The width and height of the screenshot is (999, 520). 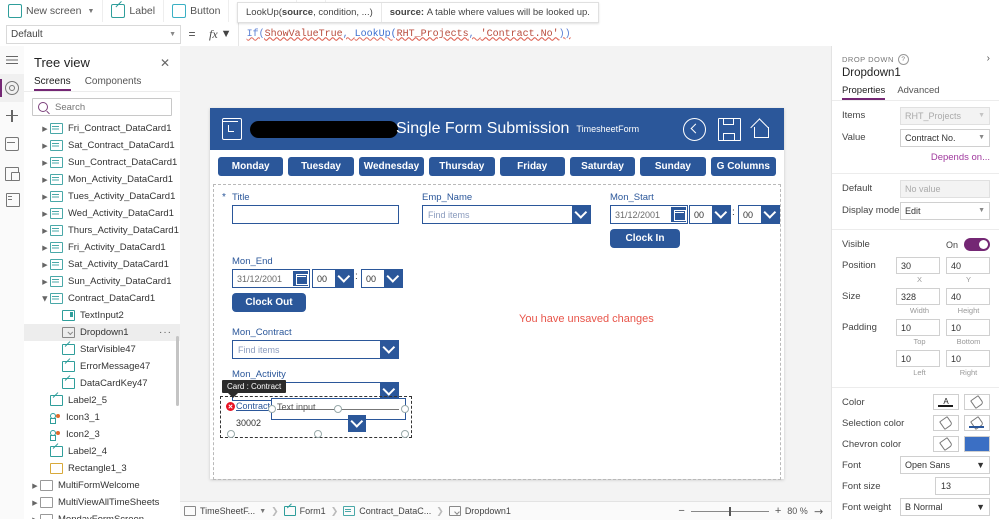 I want to click on new-screen-button: New screen ▼, so click(x=52, y=11).